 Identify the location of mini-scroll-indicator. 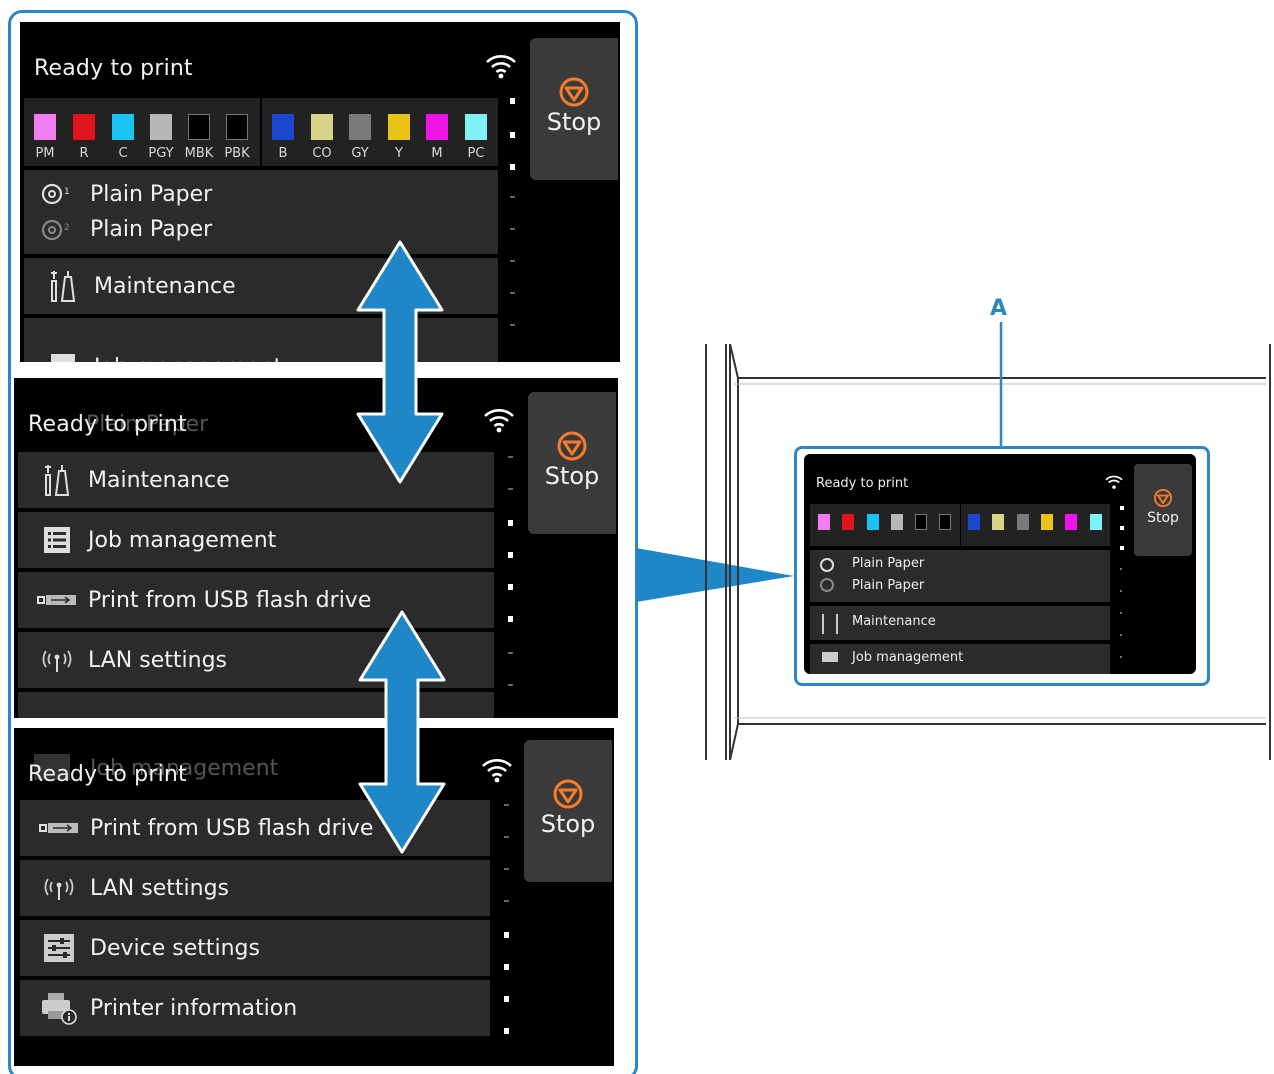
(1122, 586).